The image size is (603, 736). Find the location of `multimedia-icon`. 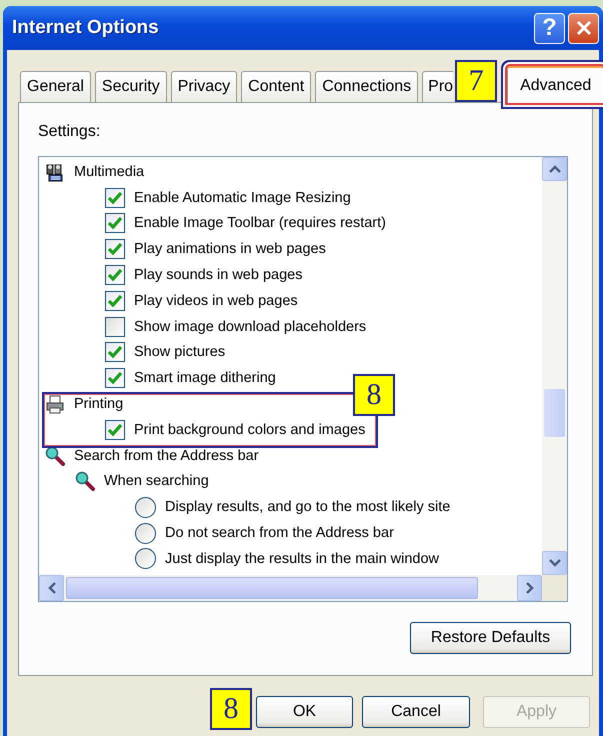

multimedia-icon is located at coordinates (55, 172).